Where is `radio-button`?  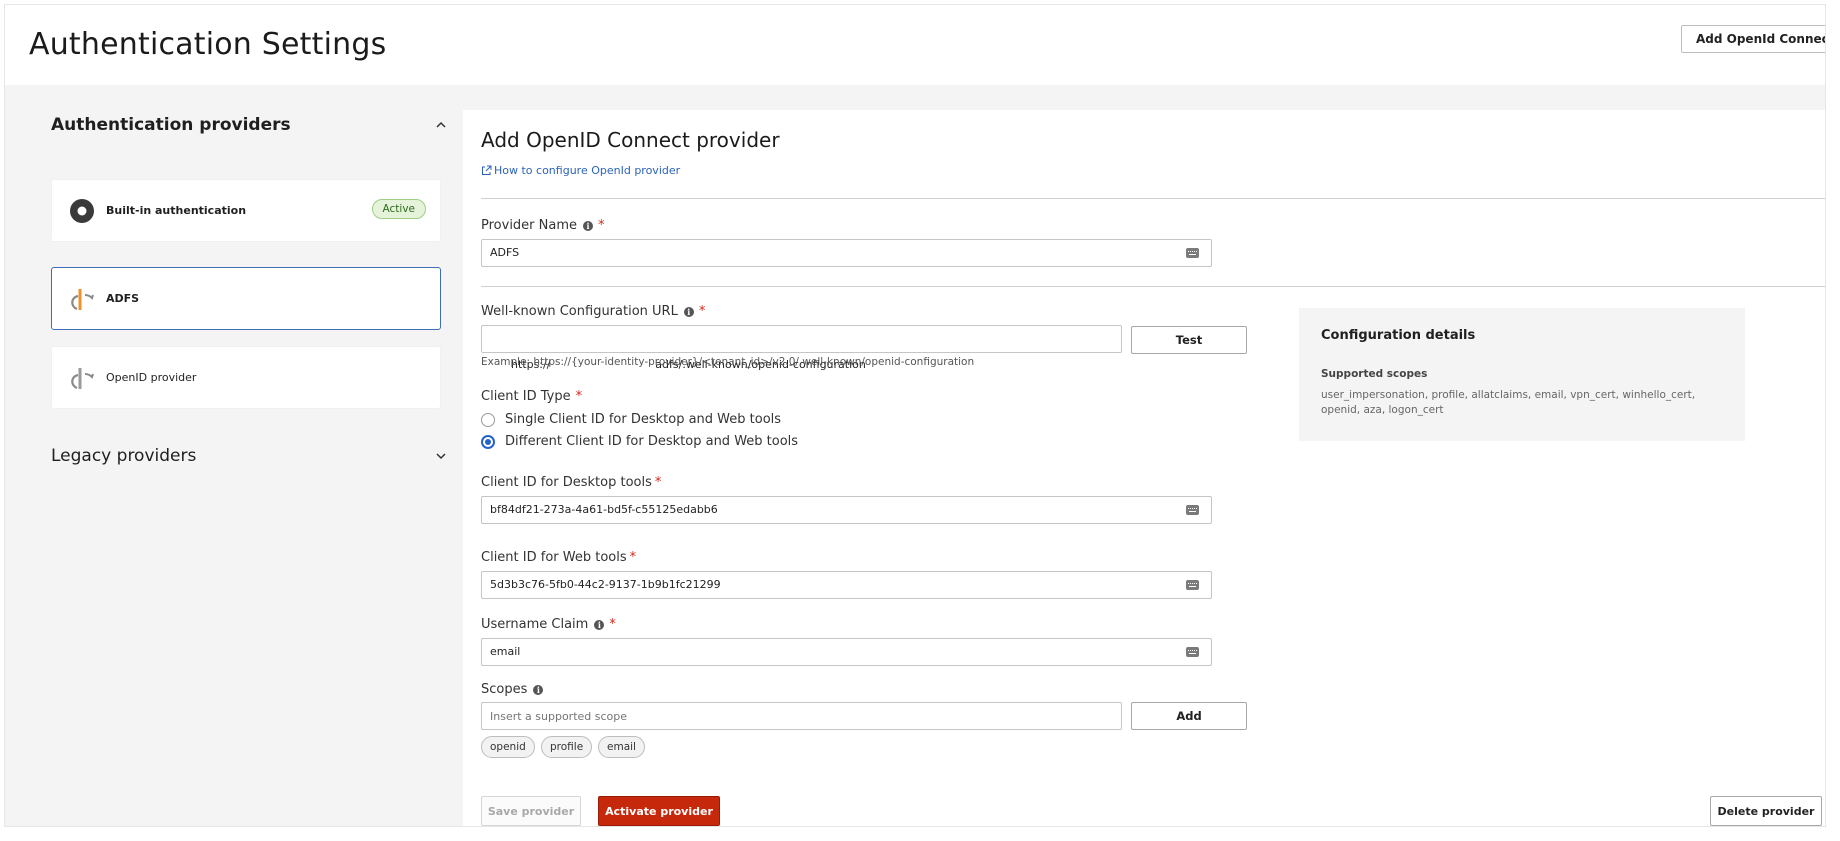 radio-button is located at coordinates (488, 419).